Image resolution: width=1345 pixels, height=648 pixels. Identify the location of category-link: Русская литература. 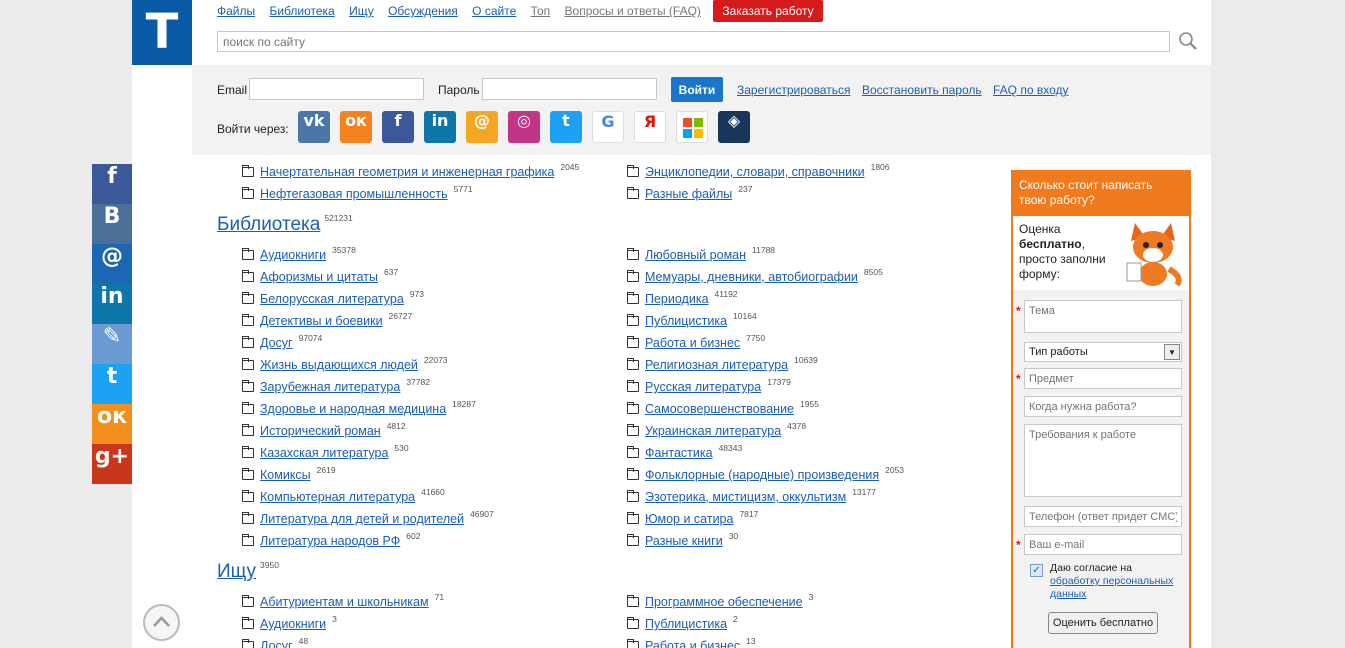
(703, 387).